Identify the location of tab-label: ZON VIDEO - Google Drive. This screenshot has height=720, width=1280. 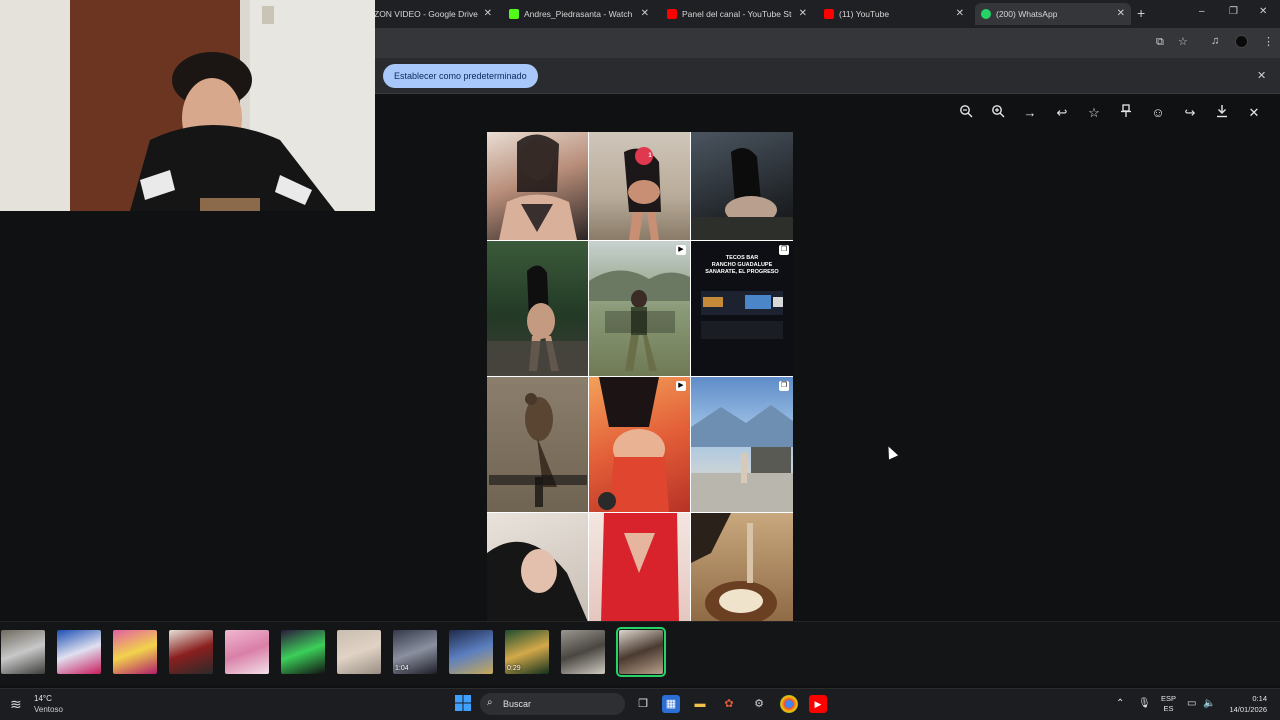
(426, 14).